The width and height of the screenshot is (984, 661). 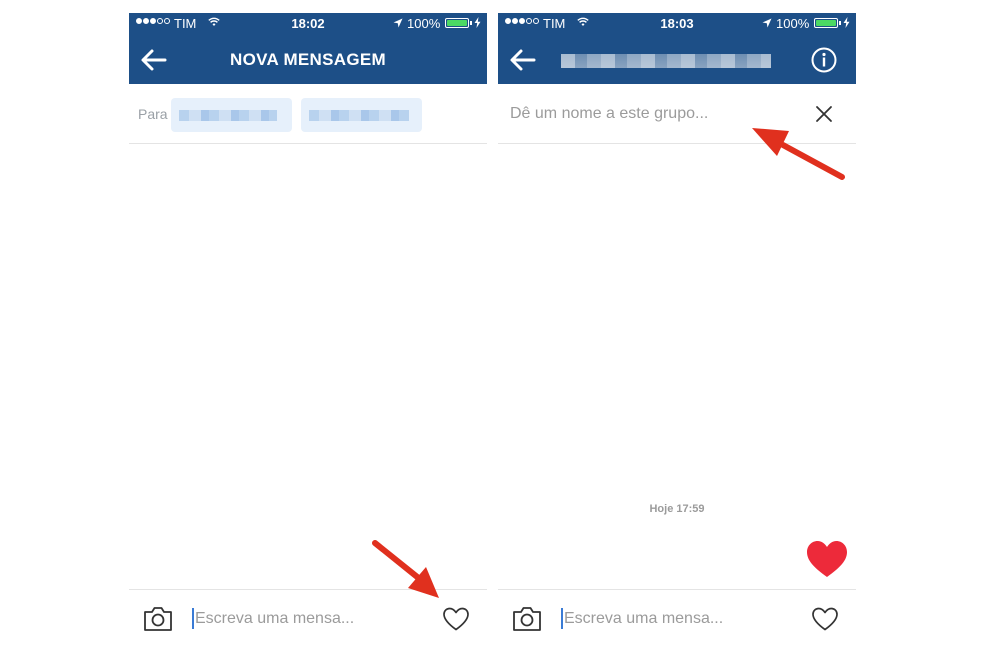 I want to click on recipients-row: Para, so click(x=308, y=114).